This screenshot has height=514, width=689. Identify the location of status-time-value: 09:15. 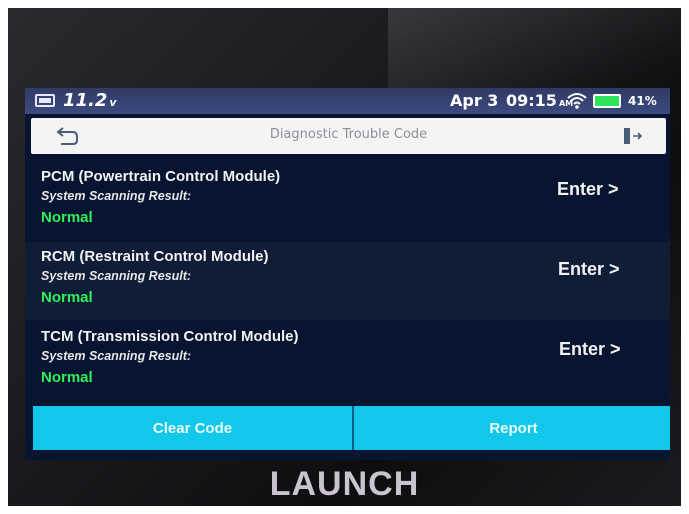
(531, 100).